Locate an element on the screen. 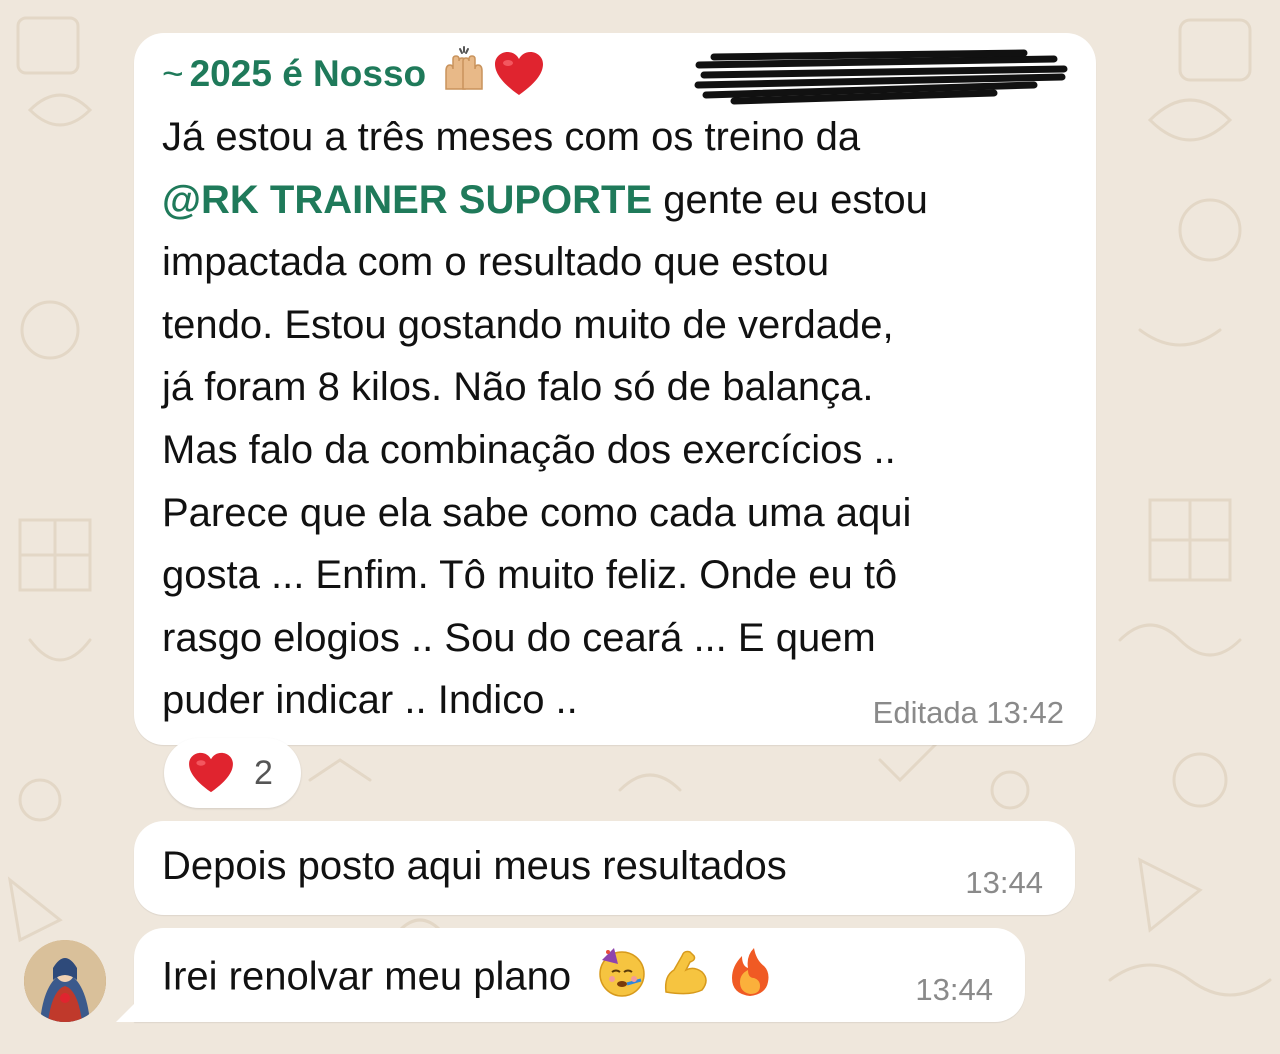  sender-row: ~ 2025 é Nosso is located at coordinates (353, 72).